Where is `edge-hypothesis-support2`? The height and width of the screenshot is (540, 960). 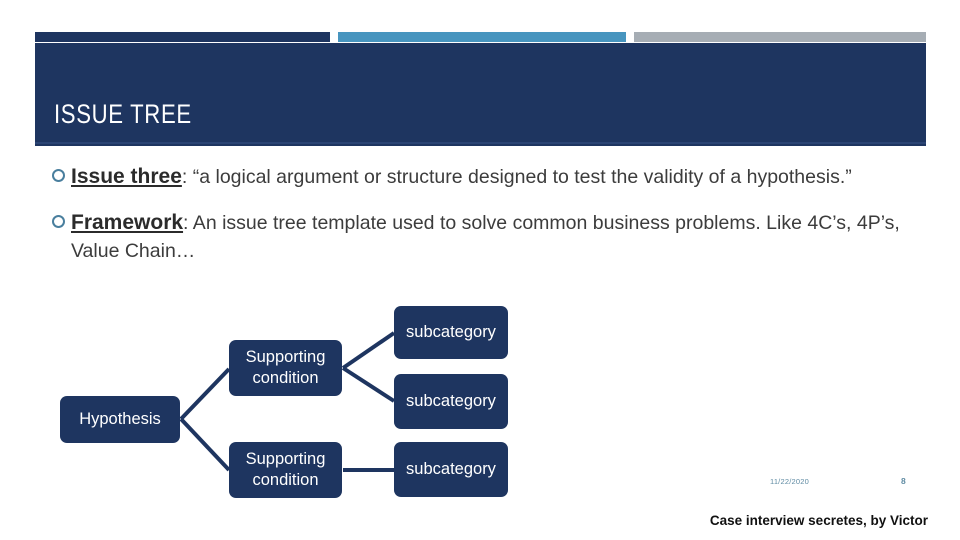 edge-hypothesis-support2 is located at coordinates (205, 444).